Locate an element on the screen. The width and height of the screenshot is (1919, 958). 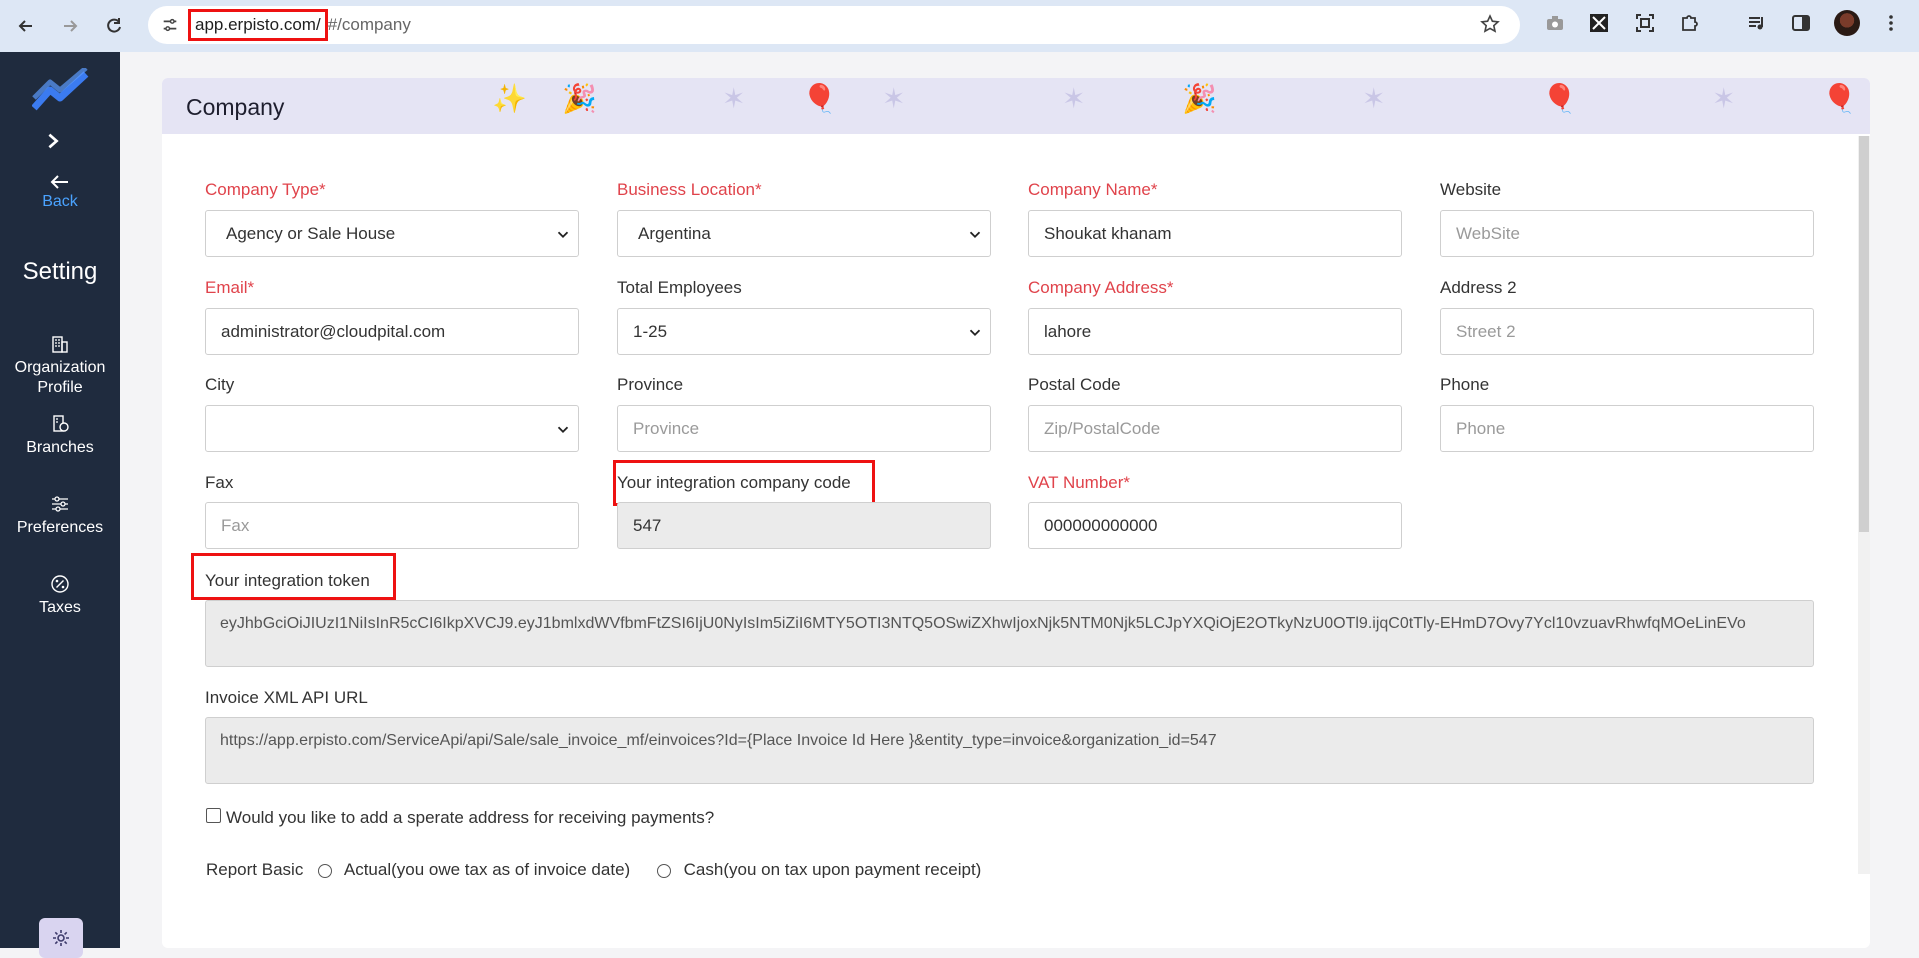
side-panel-icon is located at coordinates (1801, 23).